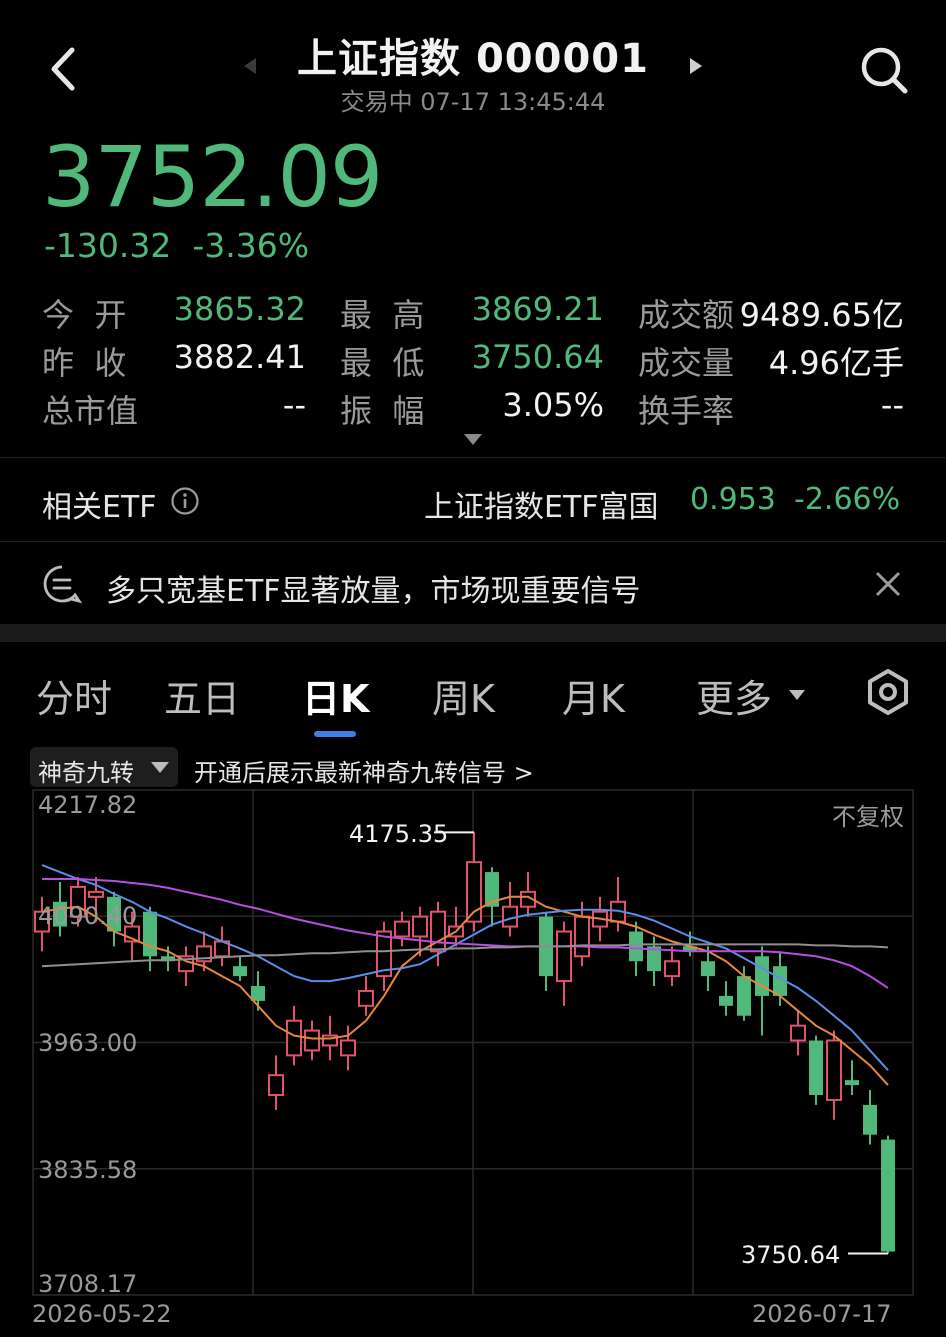 This screenshot has width=946, height=1337. I want to click on stat-value: 3882.41, so click(239, 357).